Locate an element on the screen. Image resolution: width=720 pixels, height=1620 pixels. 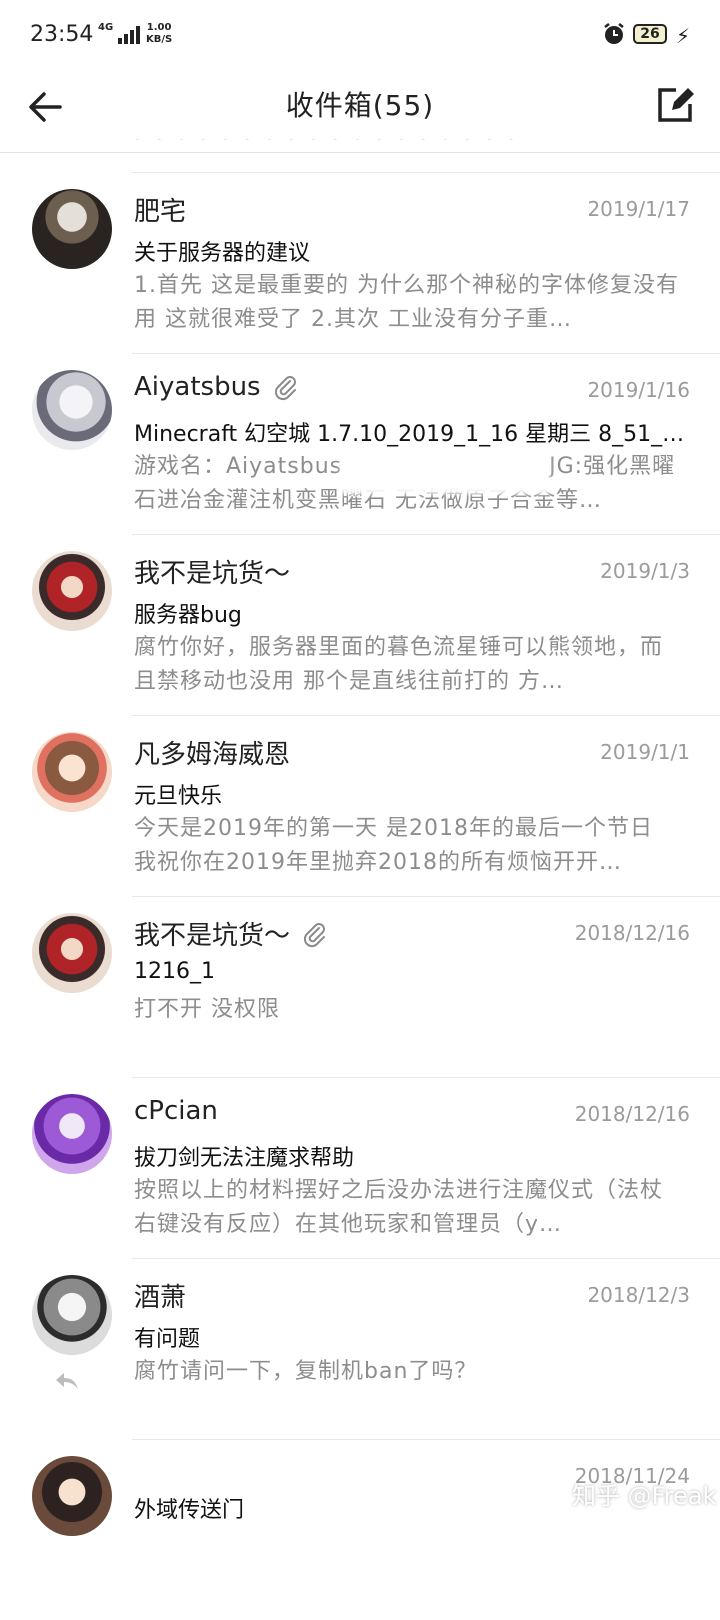
cut-row-text: · · · · · · · · · · · · · · · · · · is located at coordinates (326, 145).